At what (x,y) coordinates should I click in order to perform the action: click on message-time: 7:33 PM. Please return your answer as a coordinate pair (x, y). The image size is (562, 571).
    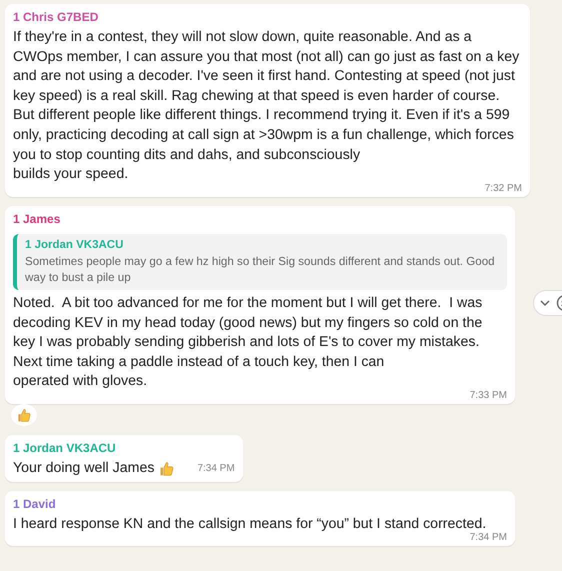
    Looking at the image, I should click on (488, 395).